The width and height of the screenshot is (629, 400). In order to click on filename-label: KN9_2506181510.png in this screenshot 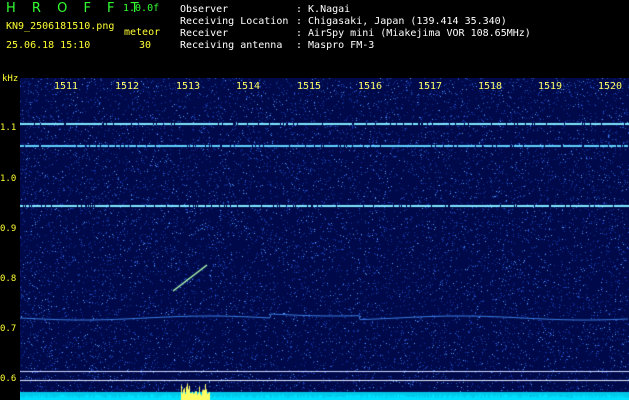, I will do `click(60, 26)`.